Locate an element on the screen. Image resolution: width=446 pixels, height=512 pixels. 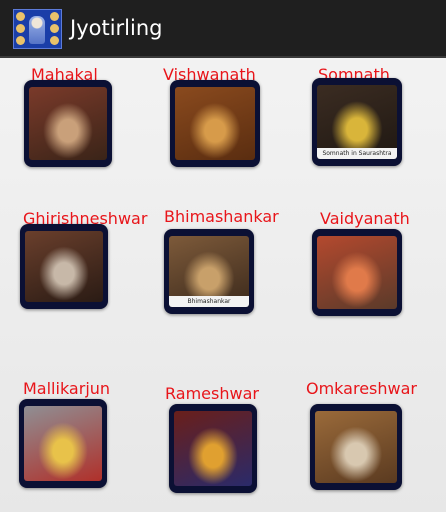
shiva-app-icon is located at coordinates (37, 29).